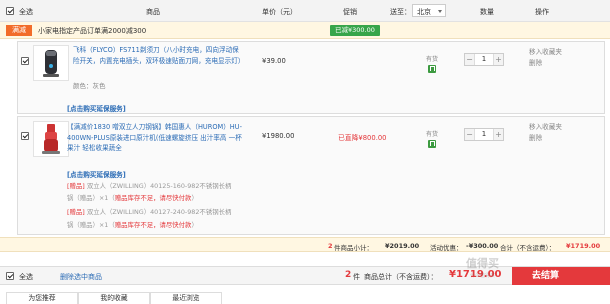 Image resolution: width=610 pixels, height=304 pixels. What do you see at coordinates (561, 276) in the screenshot?
I see `checkout-button: 去结算 ›` at bounding box center [561, 276].